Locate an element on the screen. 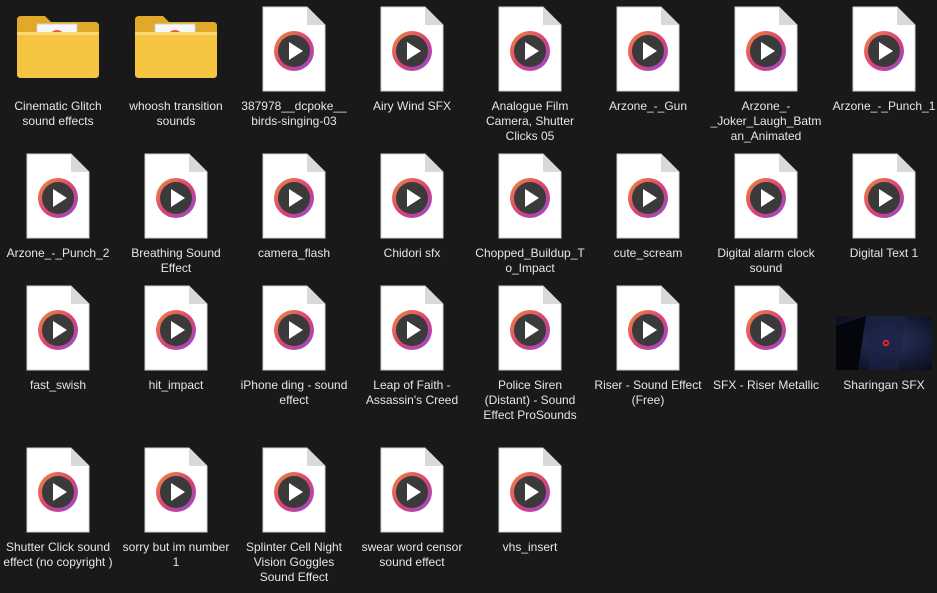 This screenshot has height=593, width=937. file-name-label: cute_scream is located at coordinates (648, 253).